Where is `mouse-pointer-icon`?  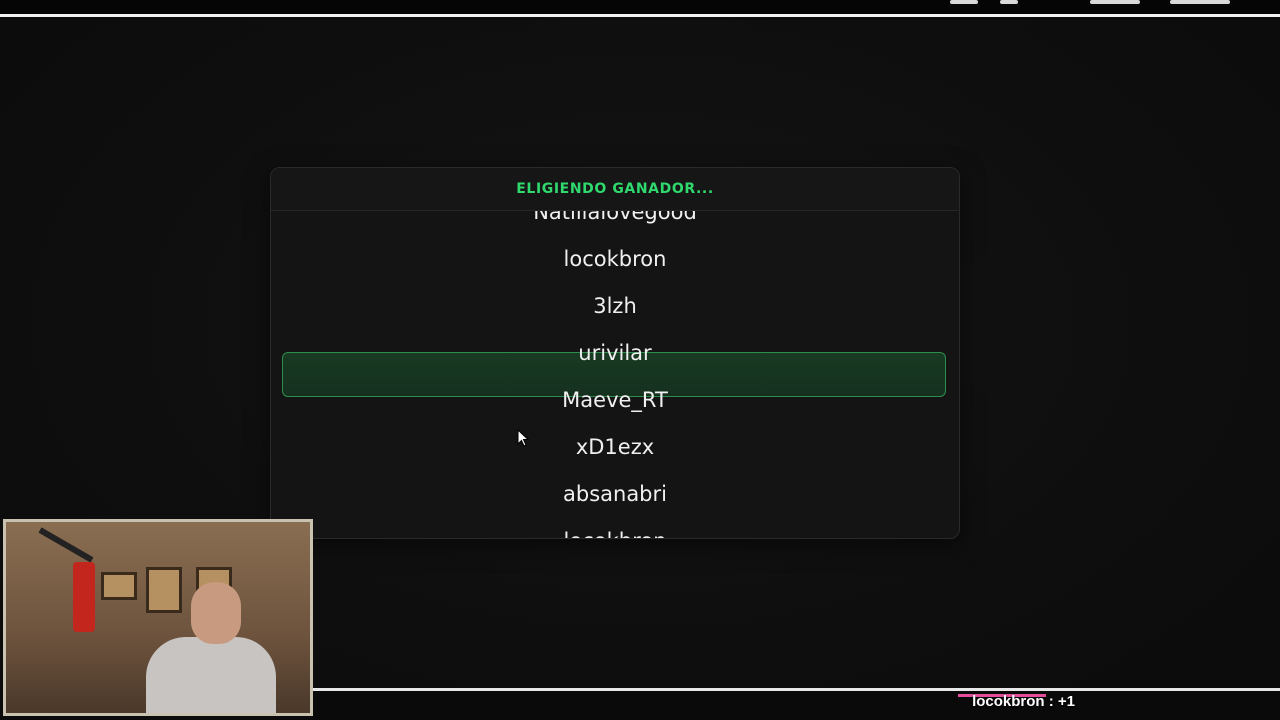
mouse-pointer-icon is located at coordinates (523, 438).